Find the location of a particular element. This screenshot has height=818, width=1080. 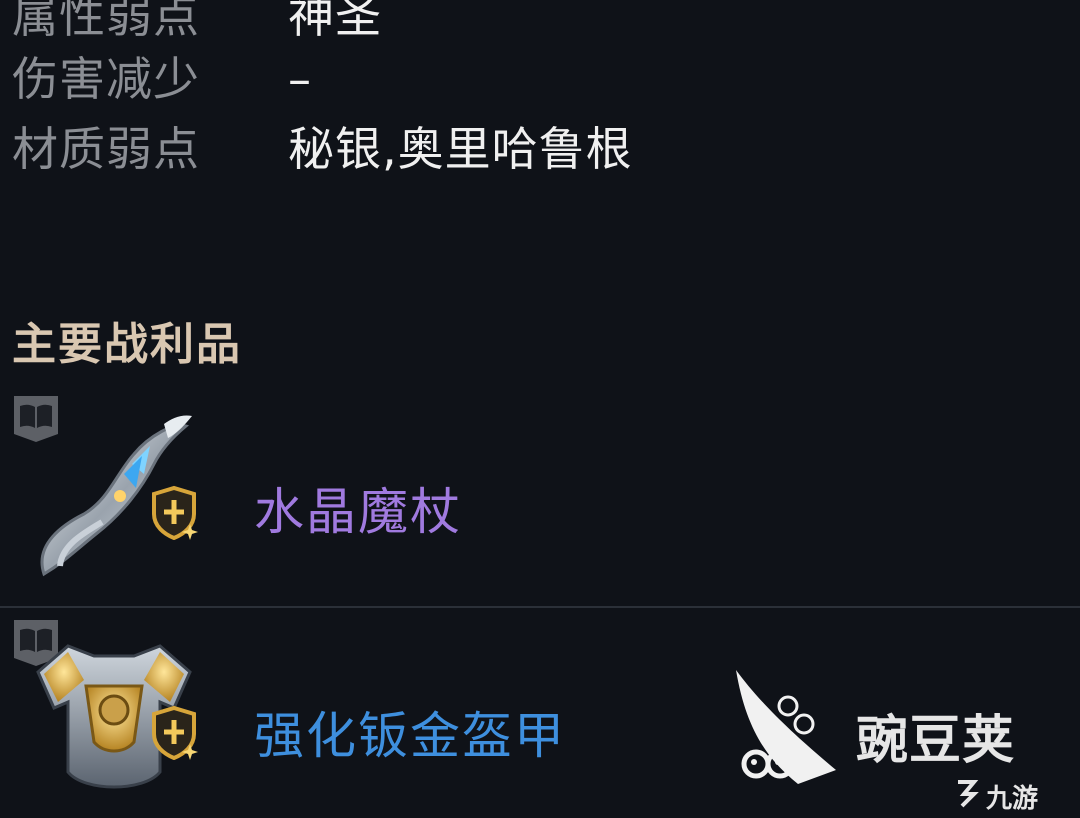

stat-value: 神圣 is located at coordinates (335, 21).